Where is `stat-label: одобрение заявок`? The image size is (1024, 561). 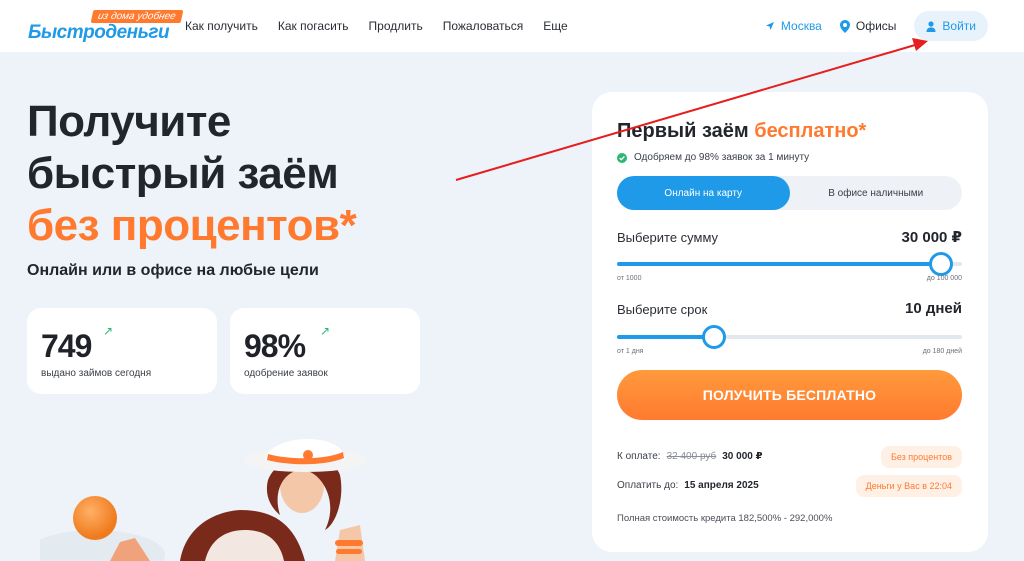 stat-label: одобрение заявок is located at coordinates (286, 373).